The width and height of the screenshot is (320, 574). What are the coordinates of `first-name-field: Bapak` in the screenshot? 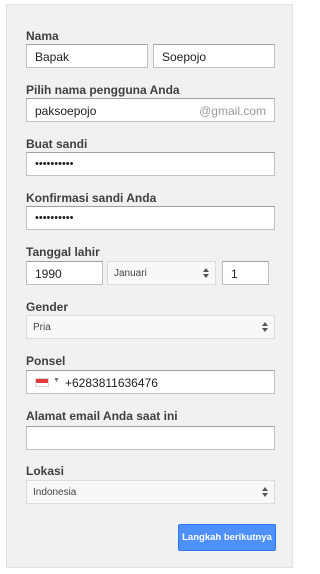 It's located at (87, 56).